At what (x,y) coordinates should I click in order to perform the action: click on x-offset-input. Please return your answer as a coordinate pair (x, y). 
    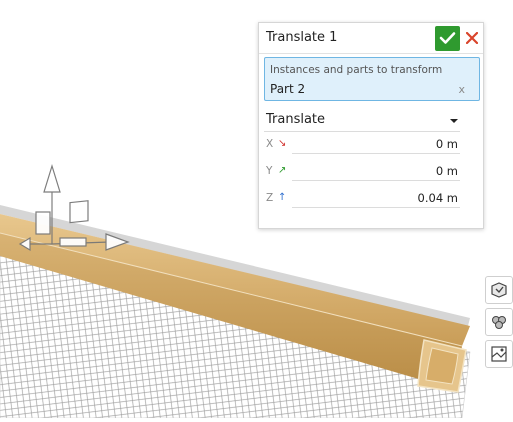
    Looking at the image, I should click on (376, 144).